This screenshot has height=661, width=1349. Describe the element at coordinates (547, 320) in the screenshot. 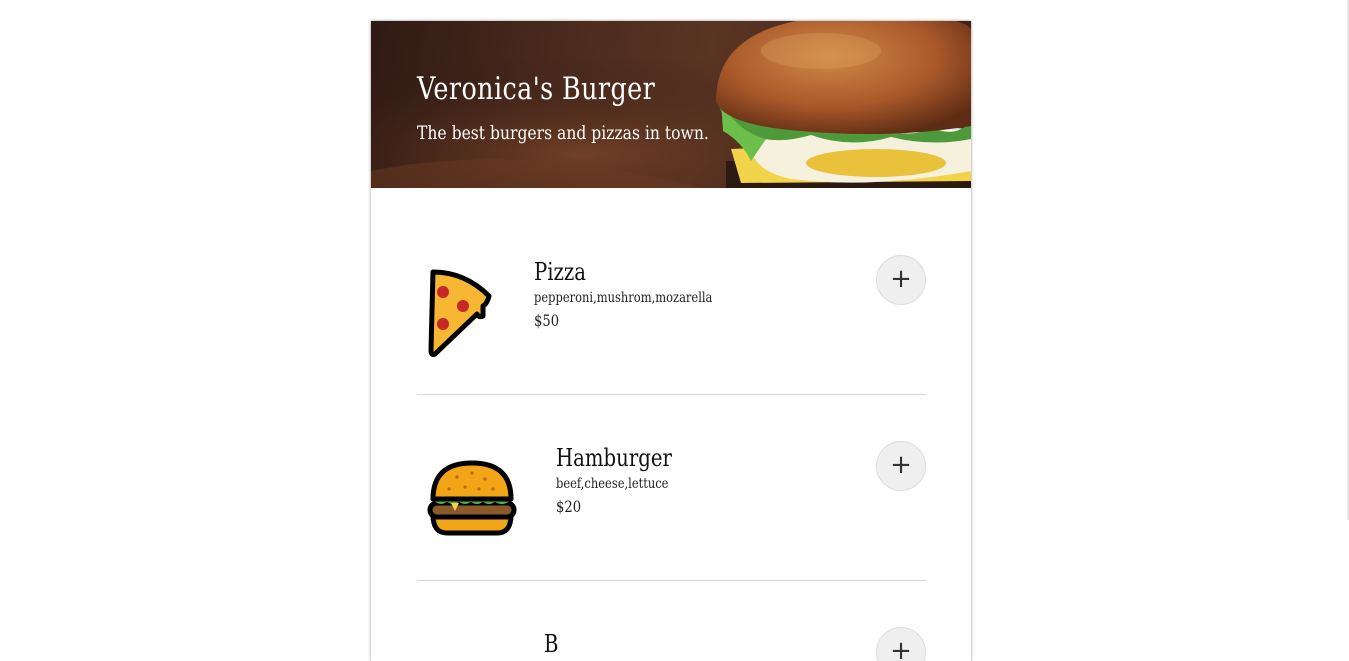

I see `item-price: $50` at that location.